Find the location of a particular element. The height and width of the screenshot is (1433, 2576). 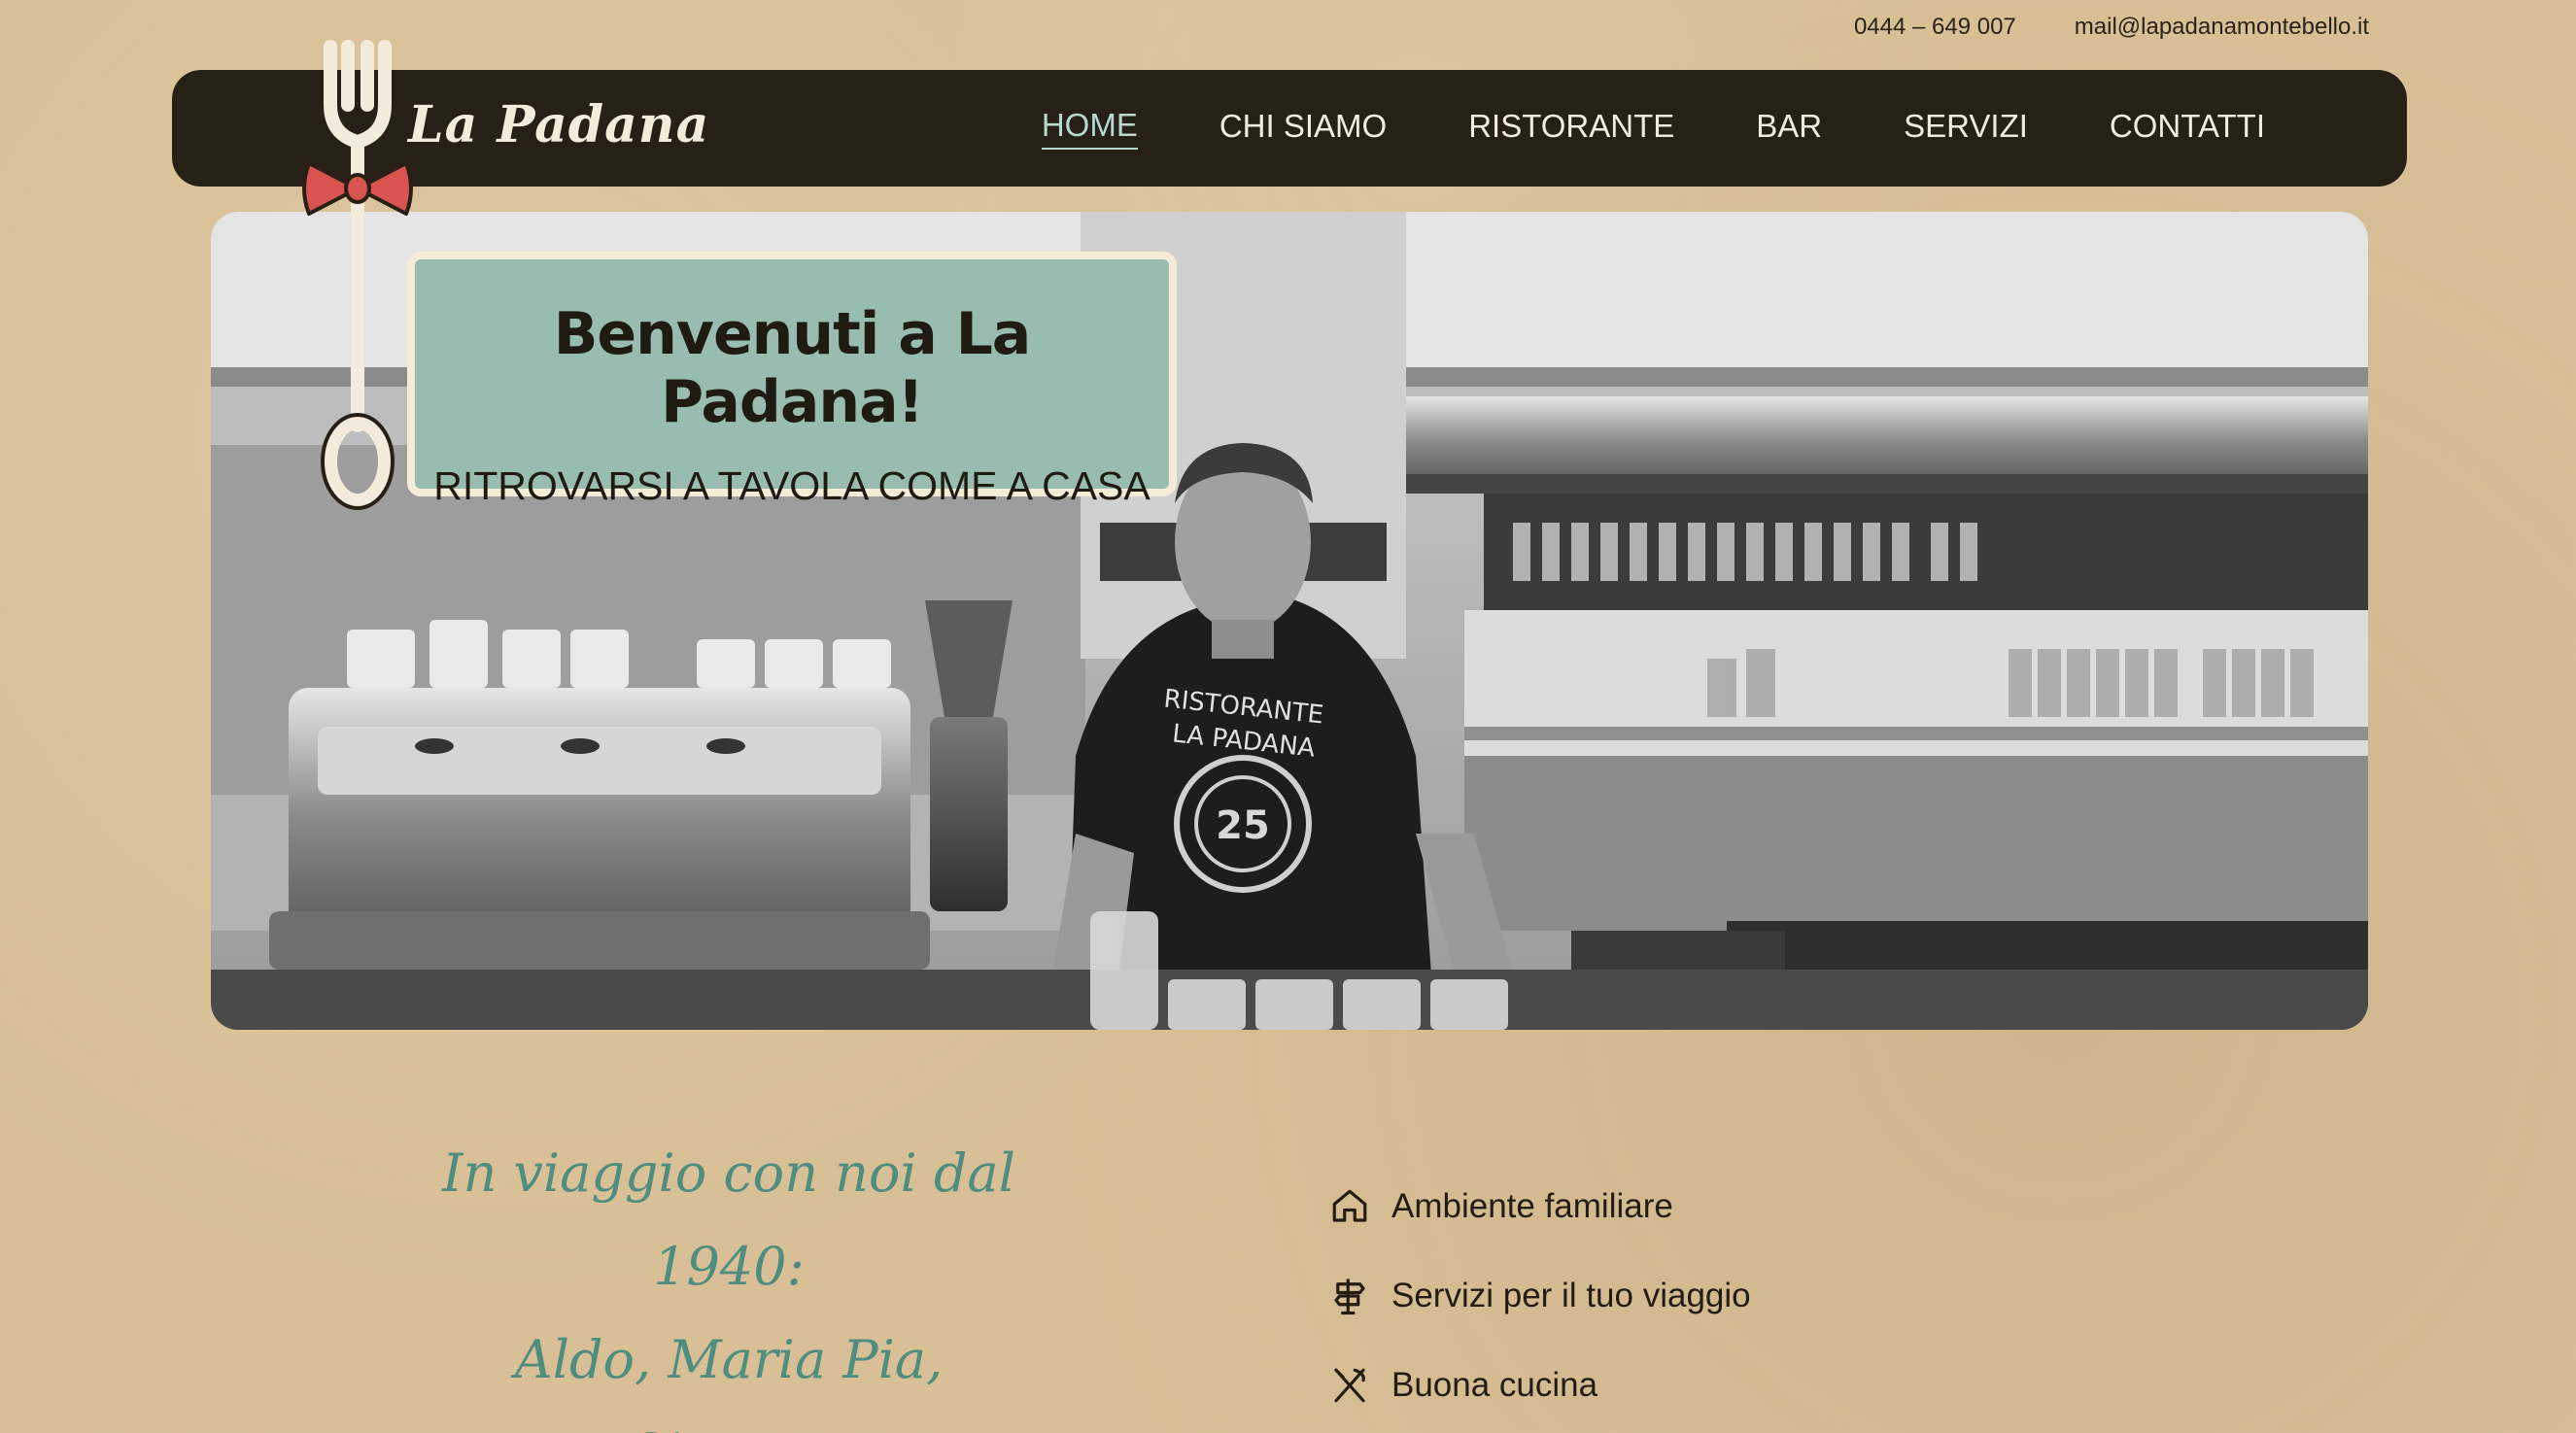

feature-item: Buona cucina is located at coordinates (1540, 1385).